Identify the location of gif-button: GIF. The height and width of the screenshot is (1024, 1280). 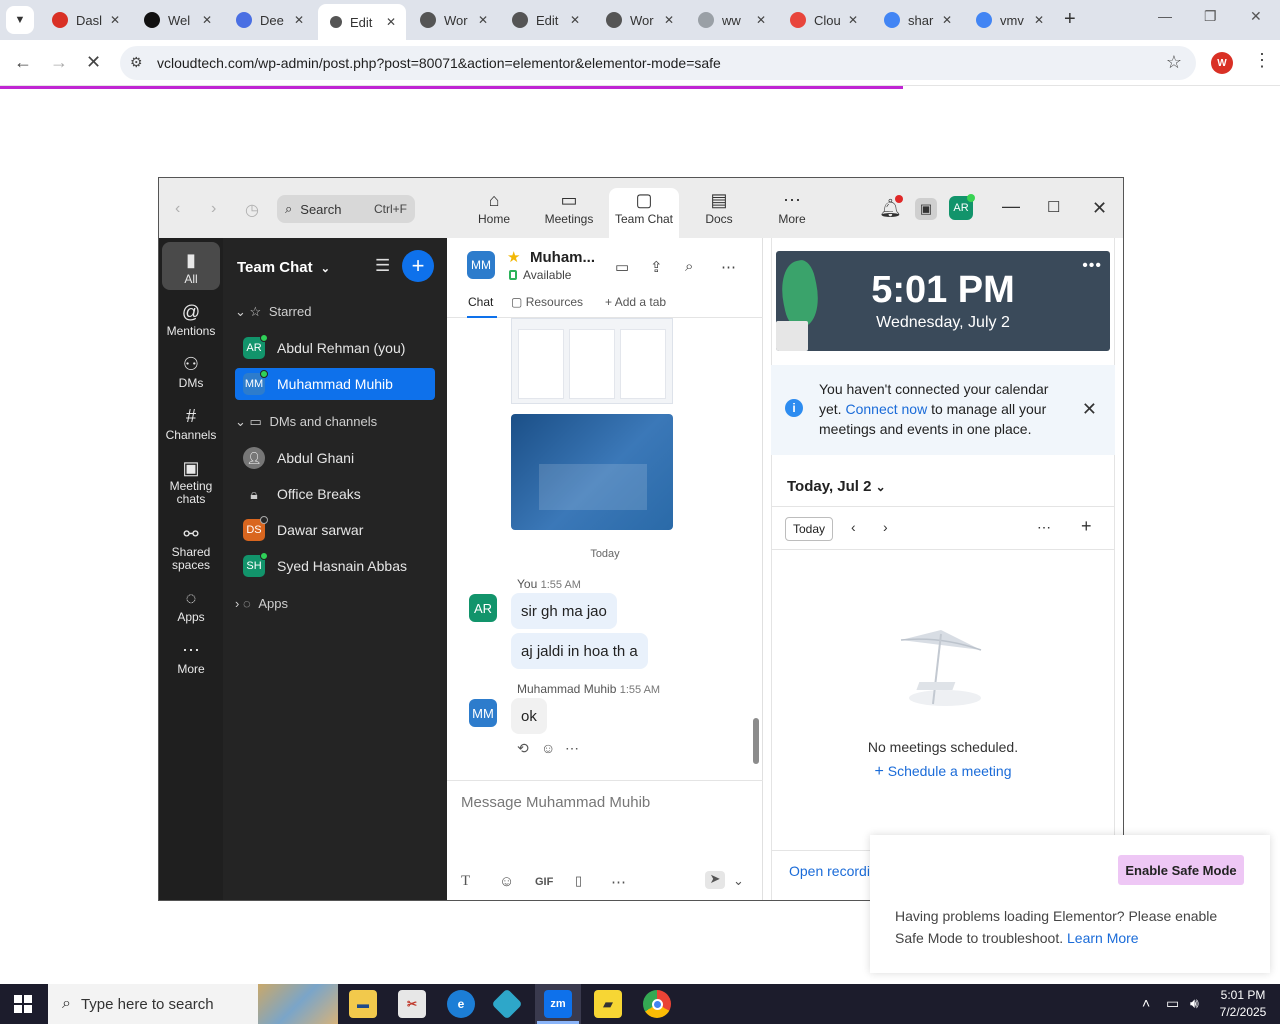
(544, 882).